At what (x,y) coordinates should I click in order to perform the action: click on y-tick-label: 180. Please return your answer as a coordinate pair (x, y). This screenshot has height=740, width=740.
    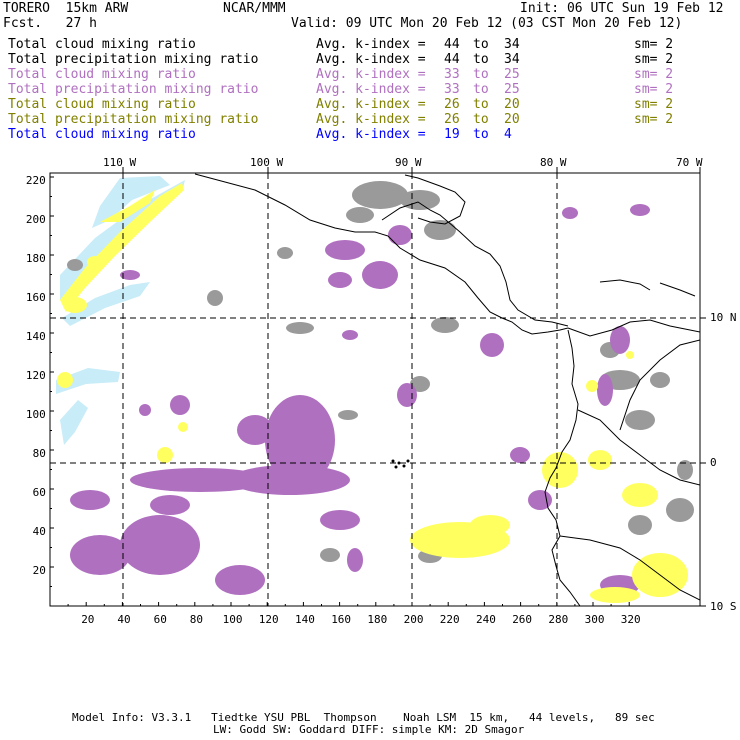
    Looking at the image, I should click on (35, 258).